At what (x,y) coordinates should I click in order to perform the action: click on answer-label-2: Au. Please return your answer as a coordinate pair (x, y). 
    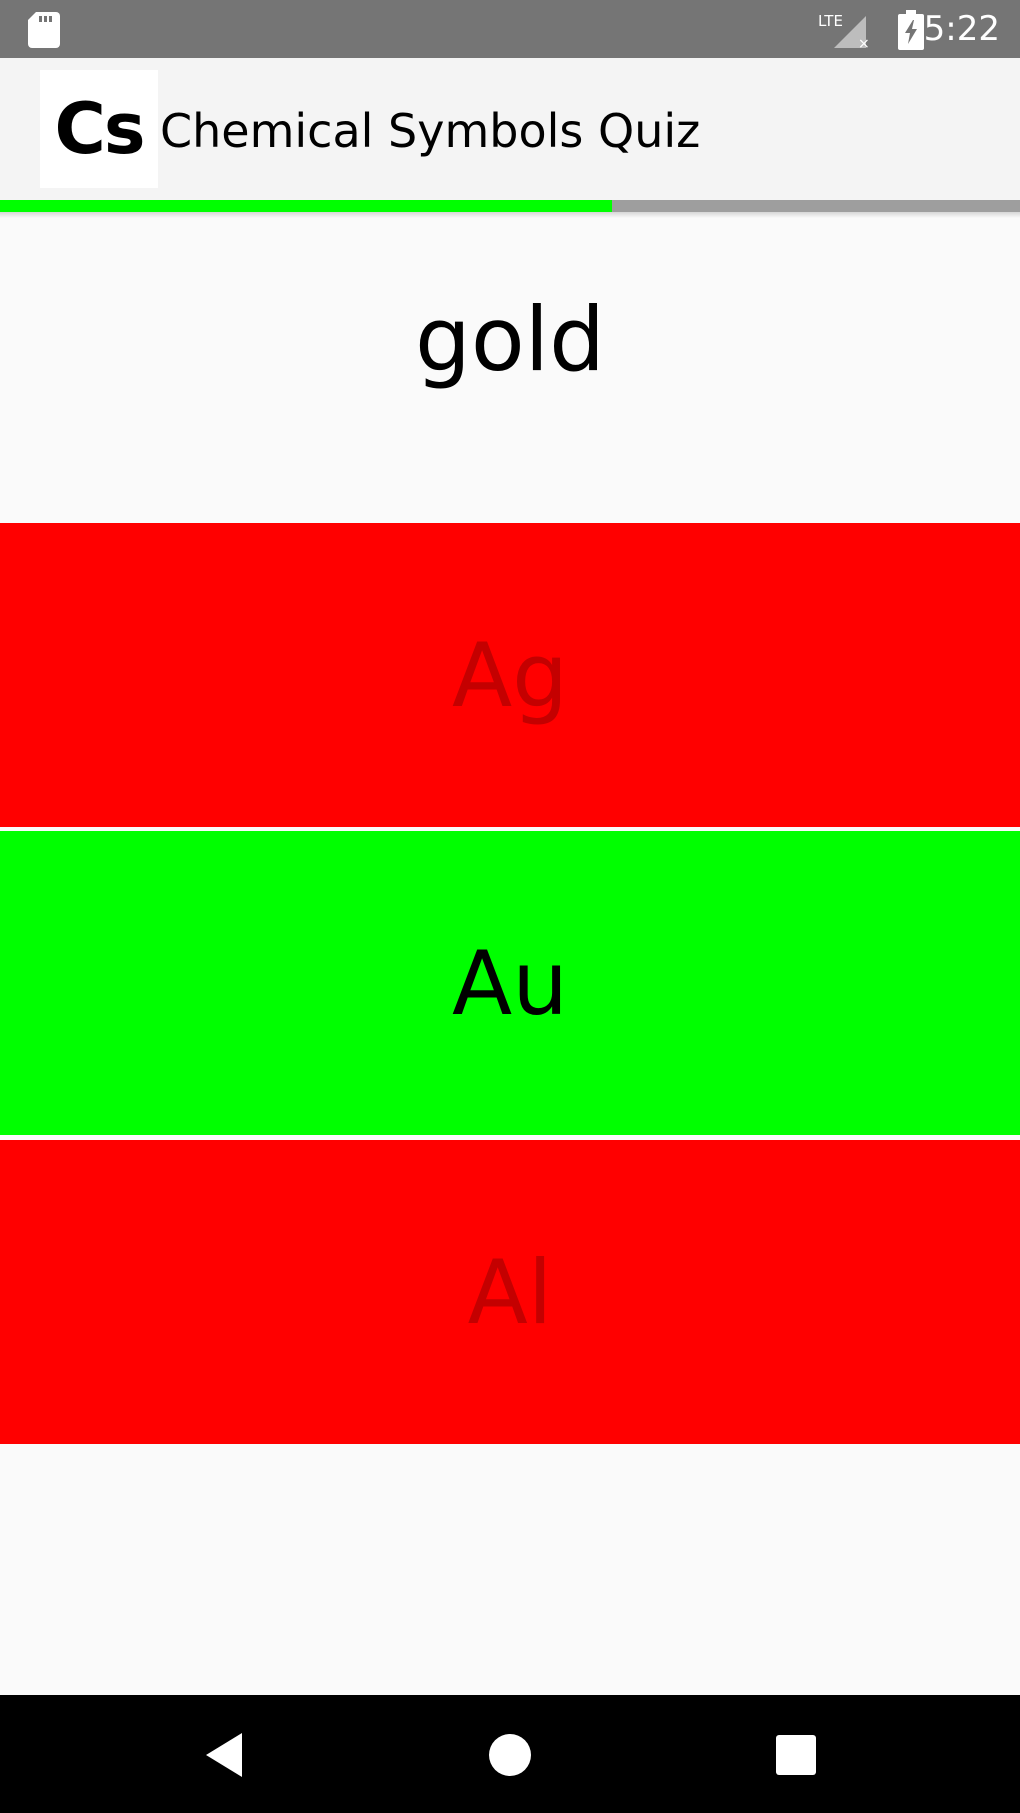
    Looking at the image, I should click on (510, 983).